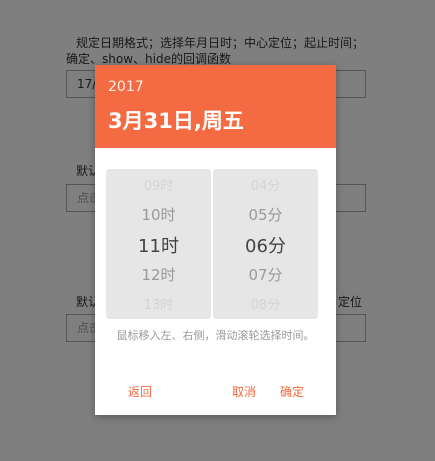 The image size is (435, 461). Describe the element at coordinates (244, 391) in the screenshot. I see `cancel-button: 取消` at that location.